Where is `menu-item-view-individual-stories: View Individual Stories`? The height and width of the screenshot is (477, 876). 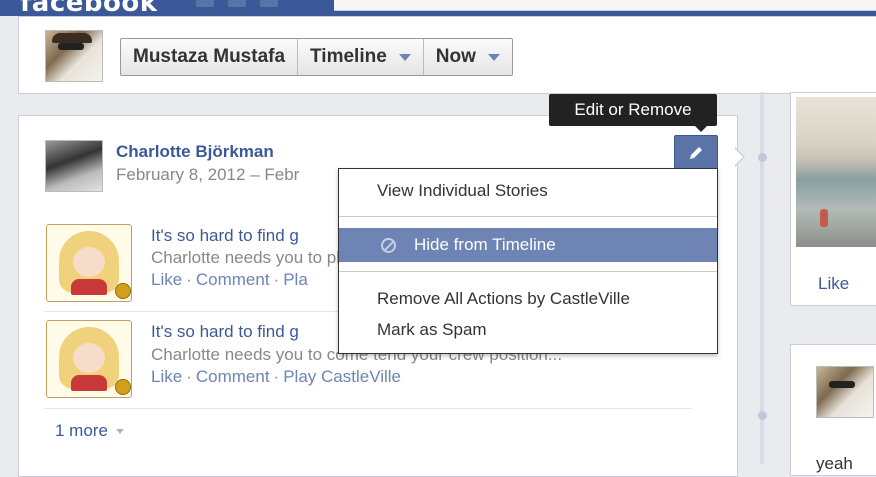
menu-item-view-individual-stories: View Individual Stories is located at coordinates (528, 191).